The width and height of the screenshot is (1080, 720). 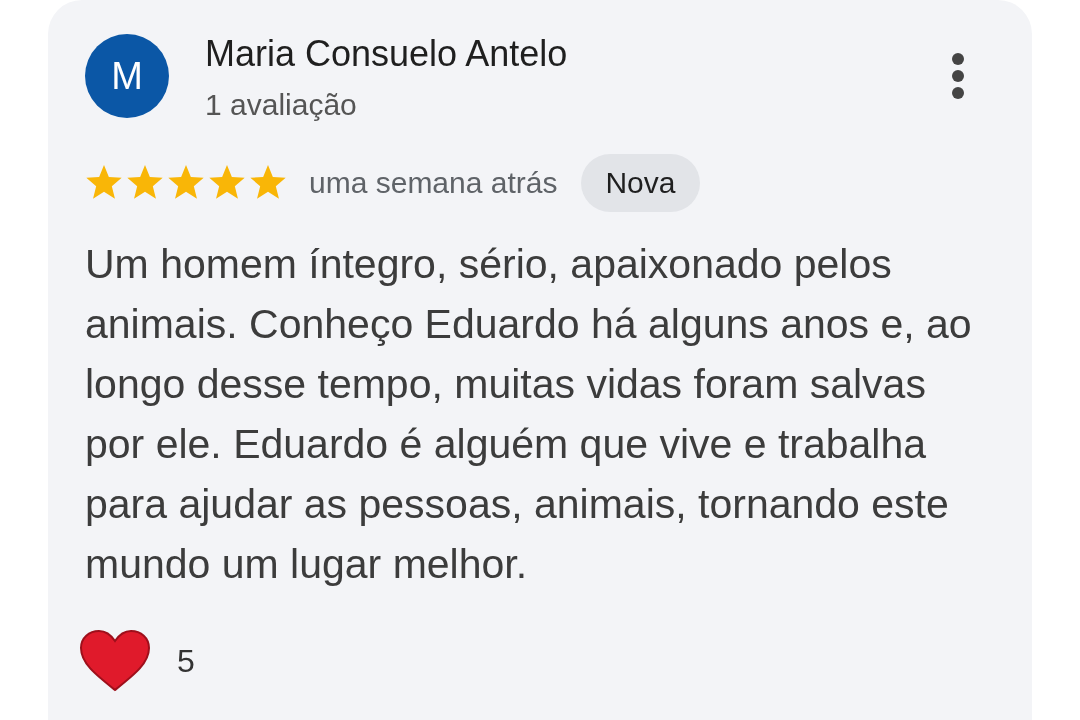 What do you see at coordinates (186, 661) in the screenshot?
I see `reaction-count: 5` at bounding box center [186, 661].